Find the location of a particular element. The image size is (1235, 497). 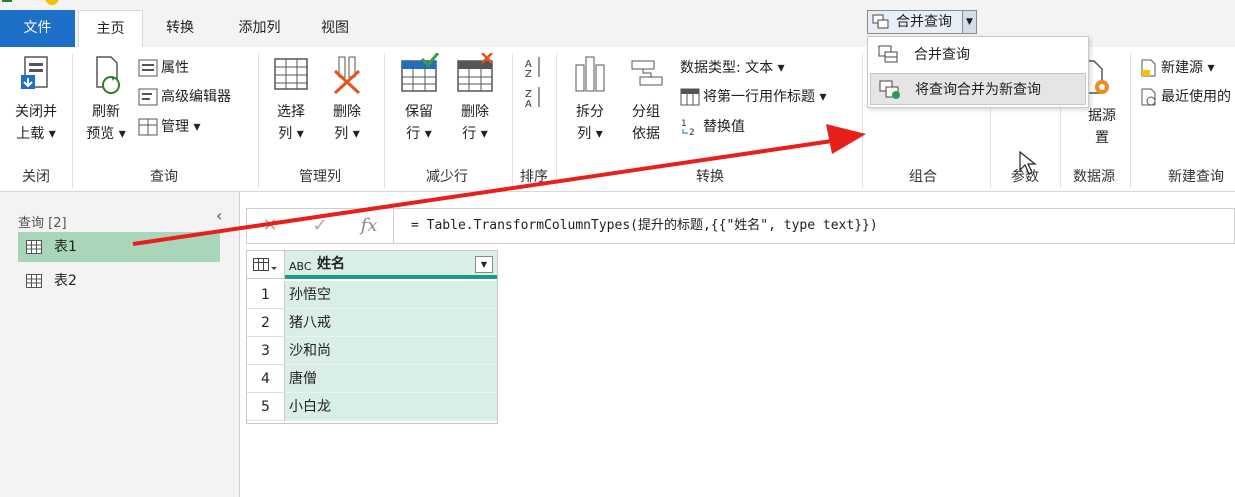

row-number: 3 is located at coordinates (266, 351).